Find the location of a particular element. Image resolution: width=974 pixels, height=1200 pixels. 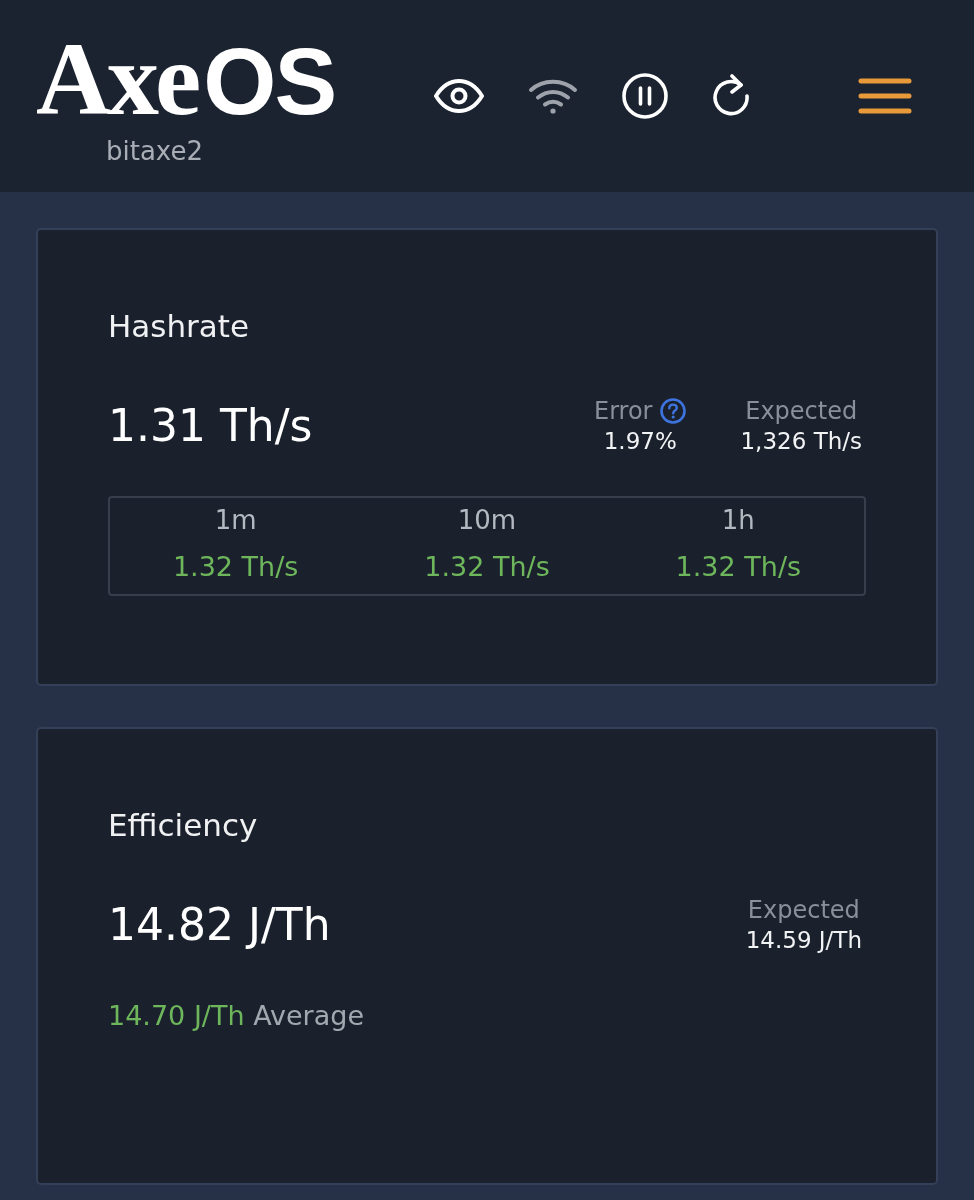

average-period: 1h is located at coordinates (738, 520).